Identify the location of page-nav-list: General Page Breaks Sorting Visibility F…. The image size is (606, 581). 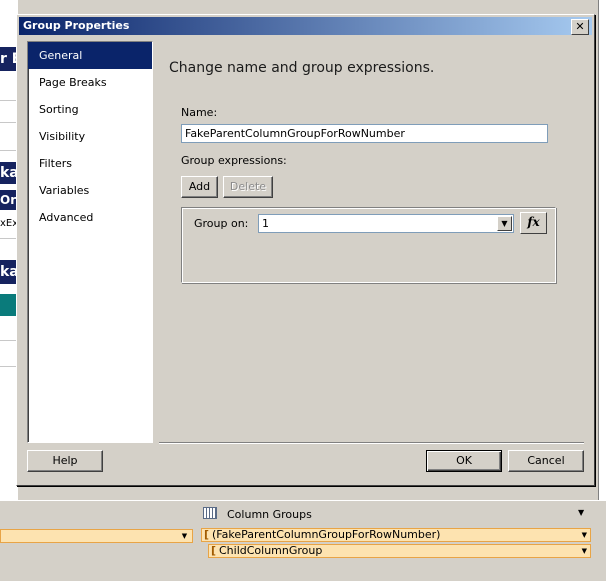
(90, 242).